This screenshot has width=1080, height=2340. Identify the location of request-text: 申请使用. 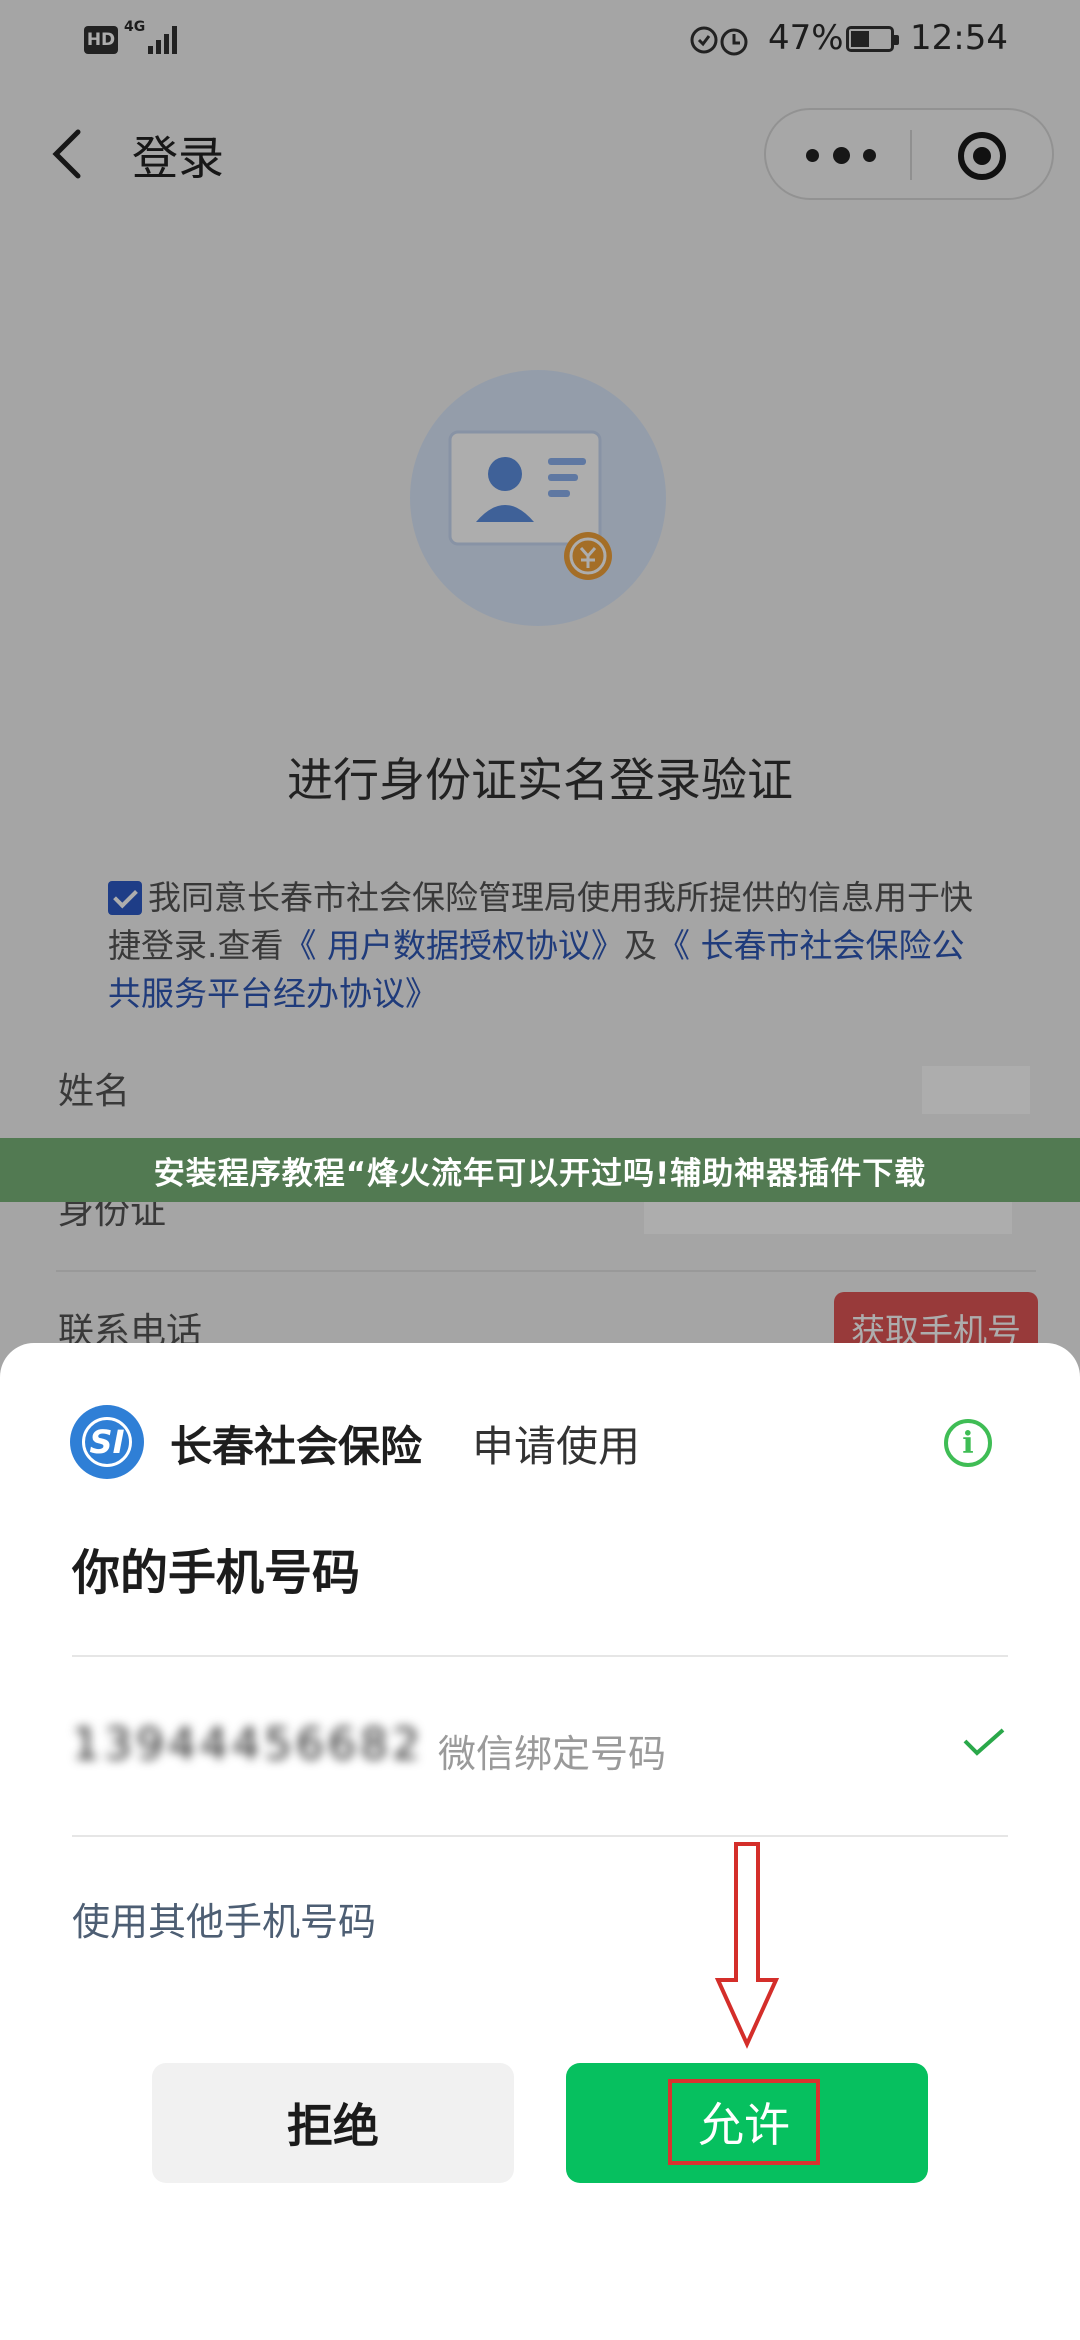
(556, 1446).